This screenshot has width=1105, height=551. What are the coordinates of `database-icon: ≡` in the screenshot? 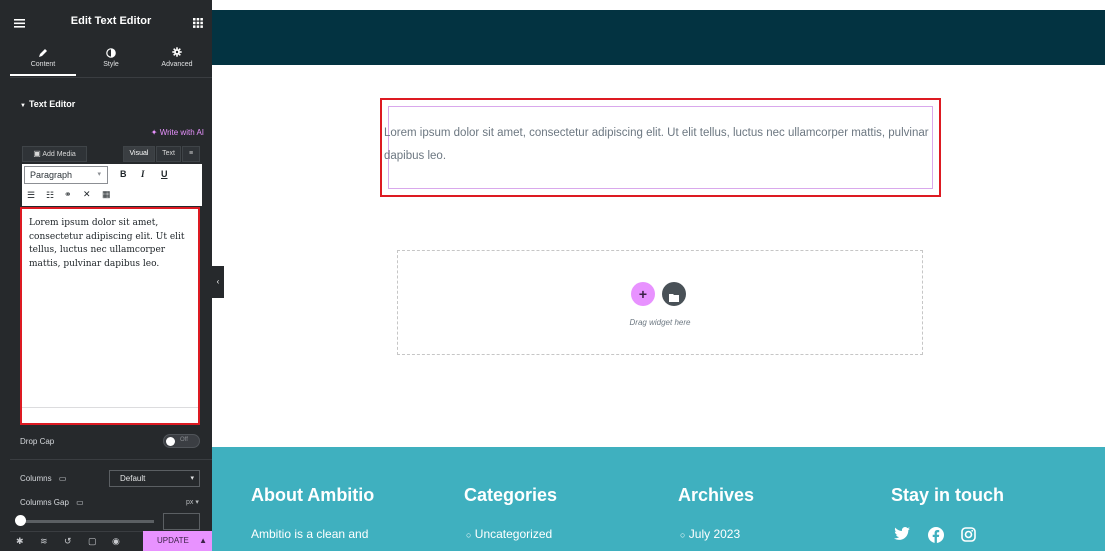 It's located at (191, 153).